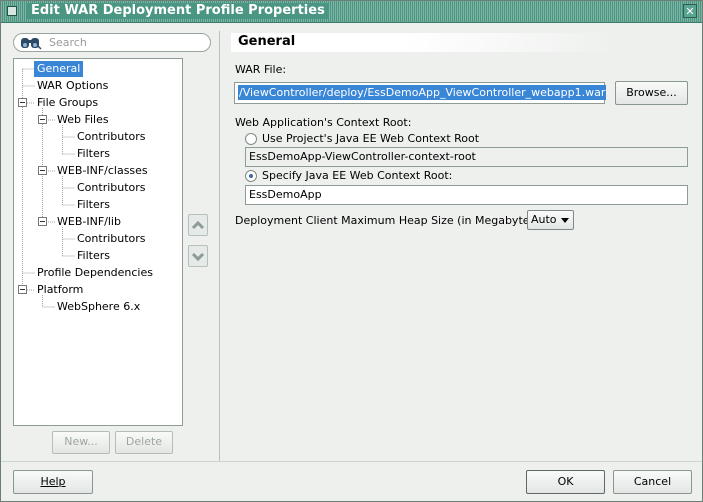  I want to click on delete-button-label: Delete, so click(144, 441).